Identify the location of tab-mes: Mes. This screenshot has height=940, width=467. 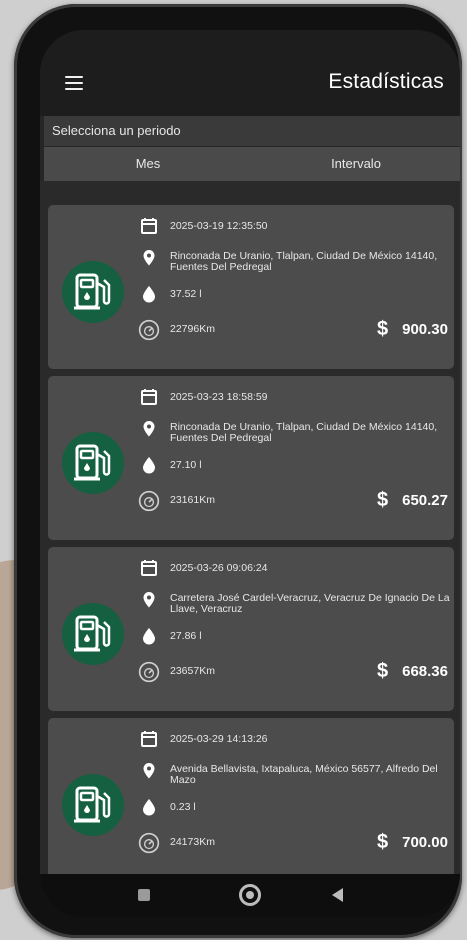
(148, 164).